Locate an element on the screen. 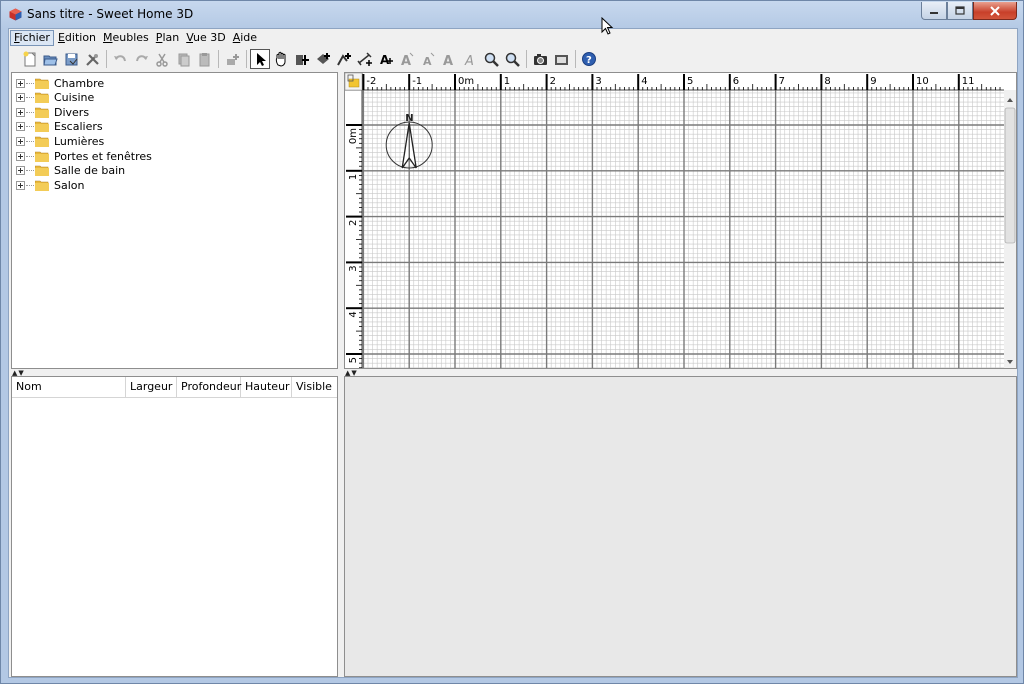  window-controls is located at coordinates (969, 11).